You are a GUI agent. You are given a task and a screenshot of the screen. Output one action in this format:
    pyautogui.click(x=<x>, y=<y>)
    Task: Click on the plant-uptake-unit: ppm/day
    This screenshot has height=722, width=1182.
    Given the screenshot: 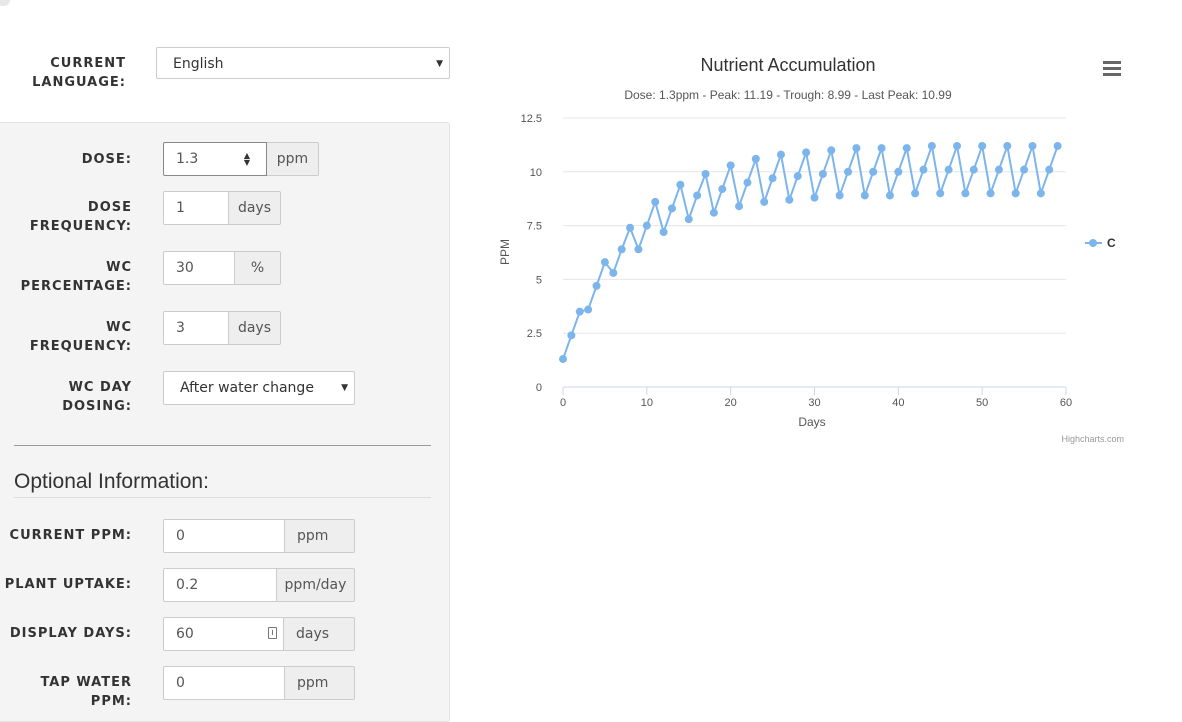 What is the action you would take?
    pyautogui.click(x=316, y=585)
    